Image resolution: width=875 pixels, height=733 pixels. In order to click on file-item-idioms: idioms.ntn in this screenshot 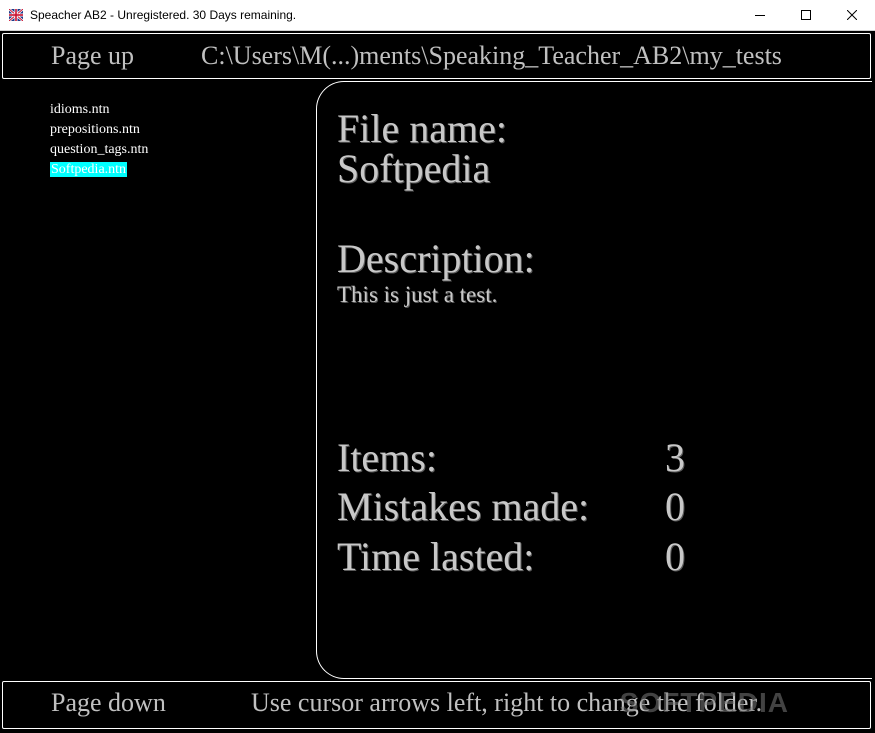, I will do `click(99, 110)`.